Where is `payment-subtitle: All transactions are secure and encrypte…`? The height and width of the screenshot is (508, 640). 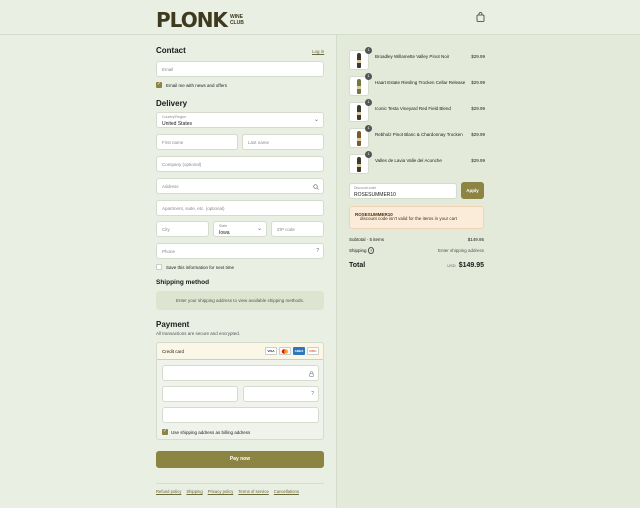 payment-subtitle: All transactions are secure and encrypte… is located at coordinates (198, 333).